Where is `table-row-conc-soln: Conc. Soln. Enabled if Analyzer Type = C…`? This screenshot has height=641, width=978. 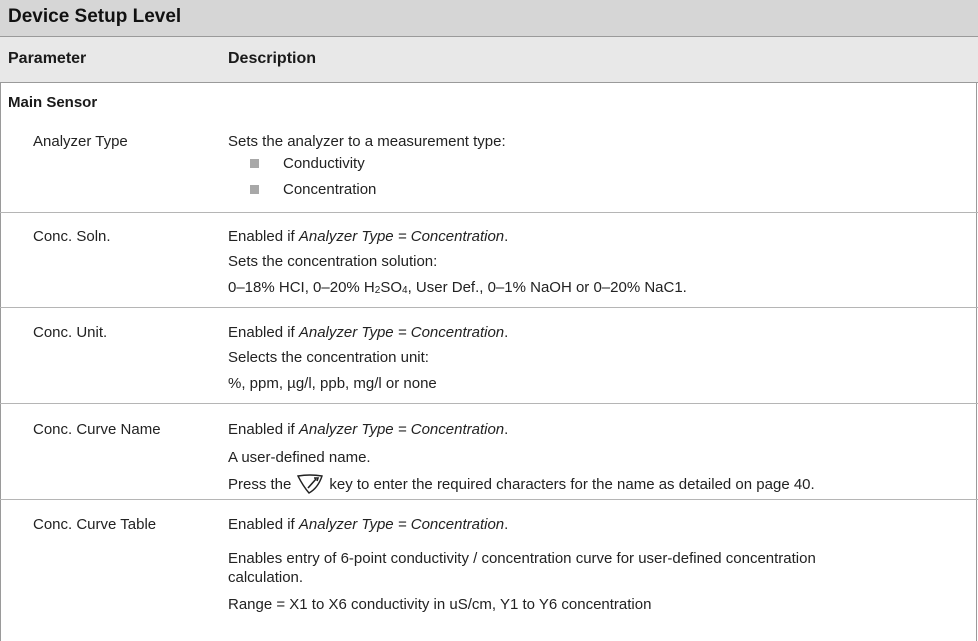
table-row-conc-soln: Conc. Soln. Enabled if Analyzer Type = C… is located at coordinates (489, 260).